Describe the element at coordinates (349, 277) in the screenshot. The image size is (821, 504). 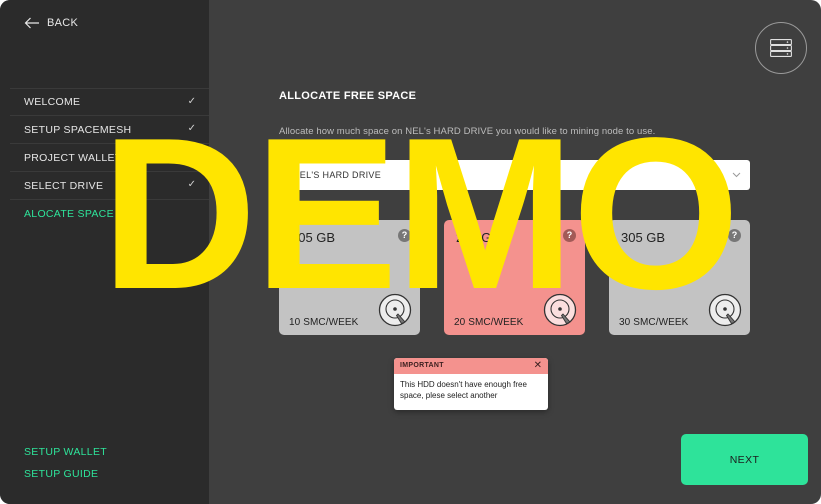
I see `space-option-card: 105 GB ? 10 SMC/WEEK` at that location.